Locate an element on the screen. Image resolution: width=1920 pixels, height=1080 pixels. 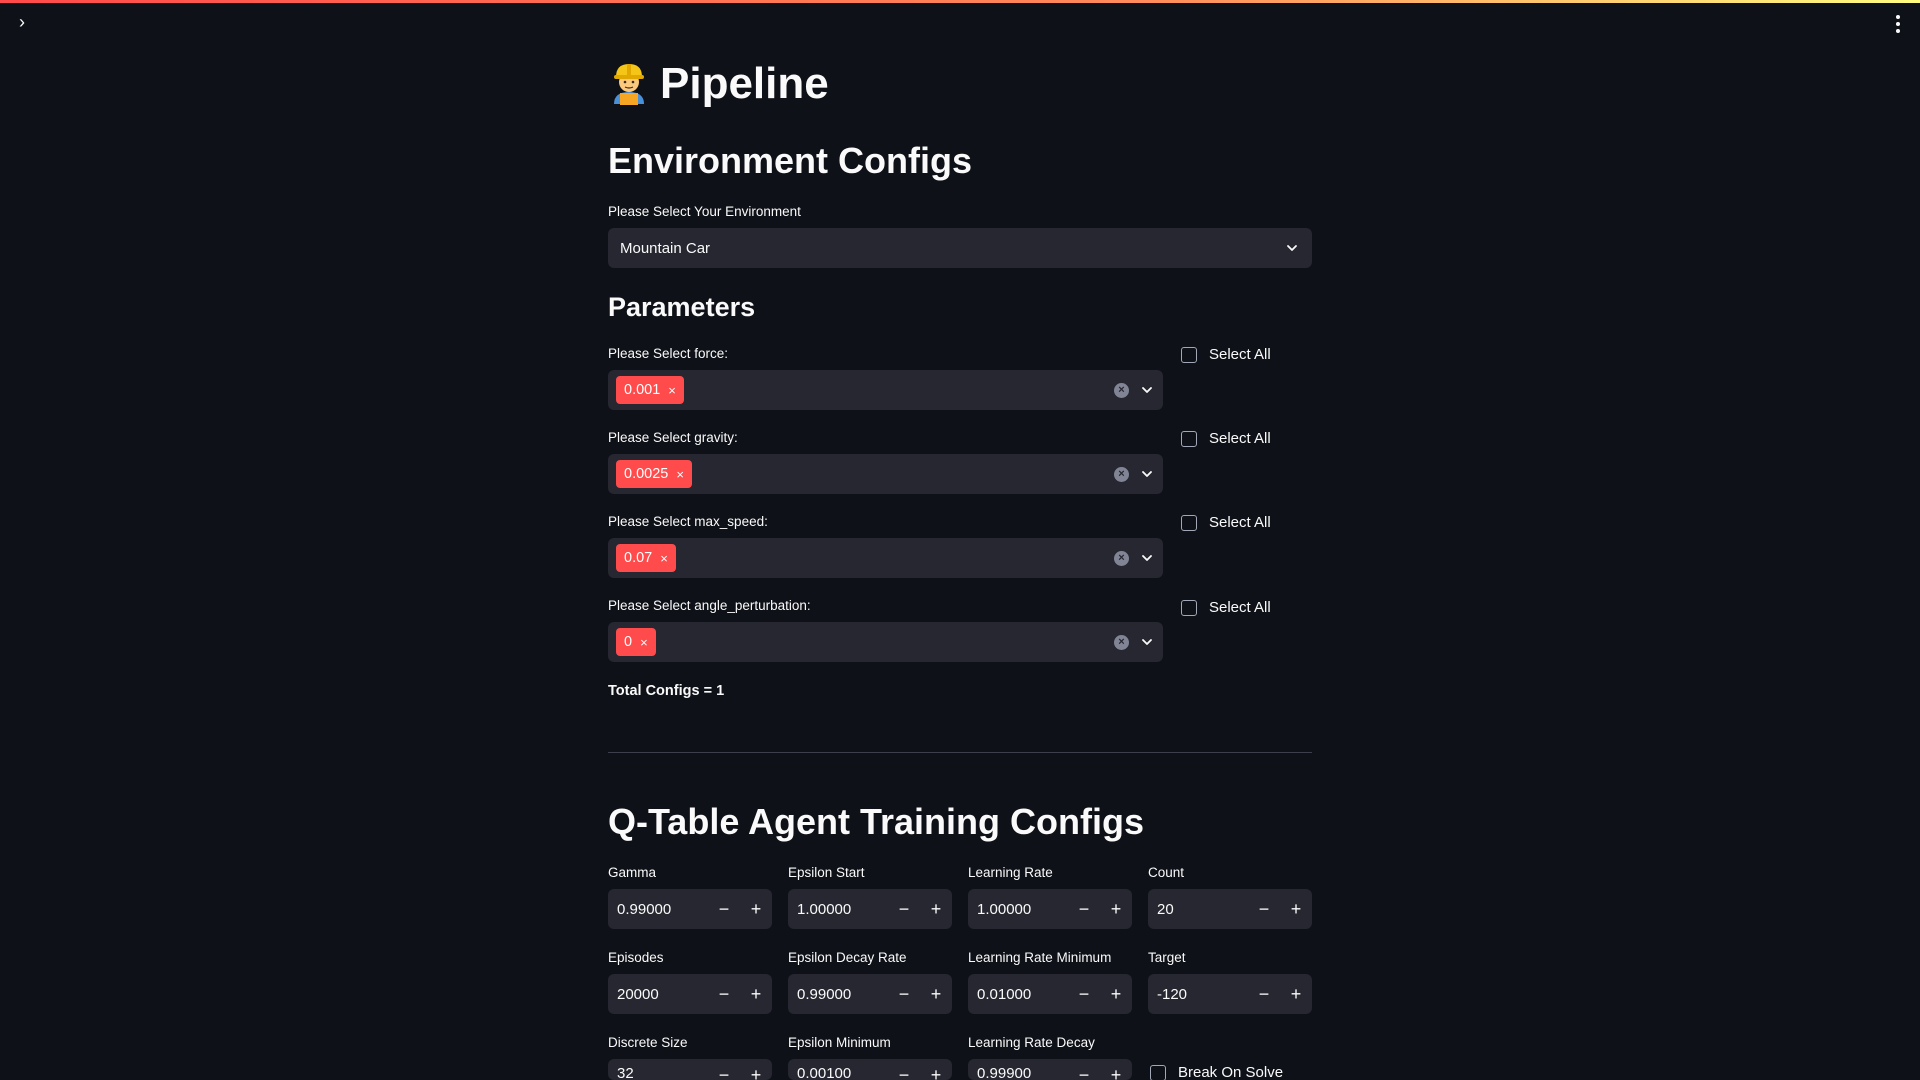
learning-rate-label: Learning Rate is located at coordinates (1010, 872).